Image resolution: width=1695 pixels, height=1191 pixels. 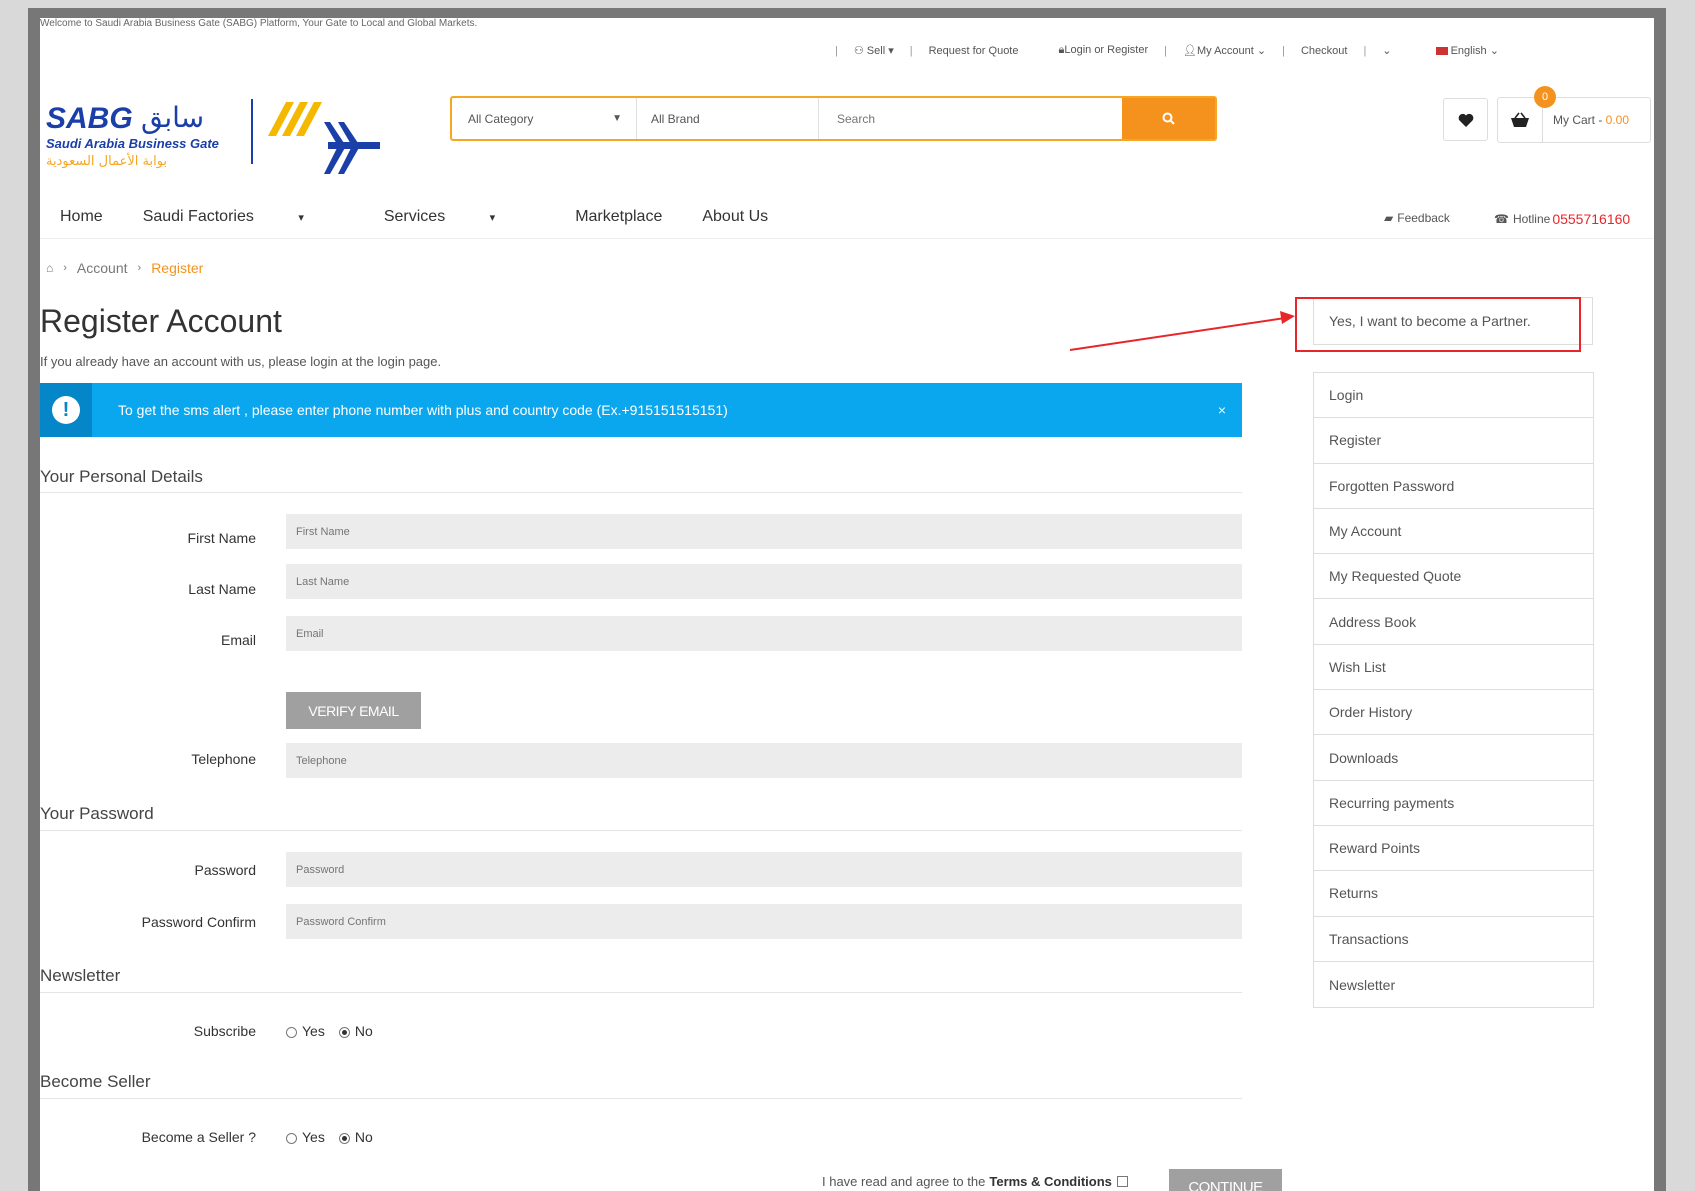 I want to click on annotation-arrow, so click(x=1182, y=331).